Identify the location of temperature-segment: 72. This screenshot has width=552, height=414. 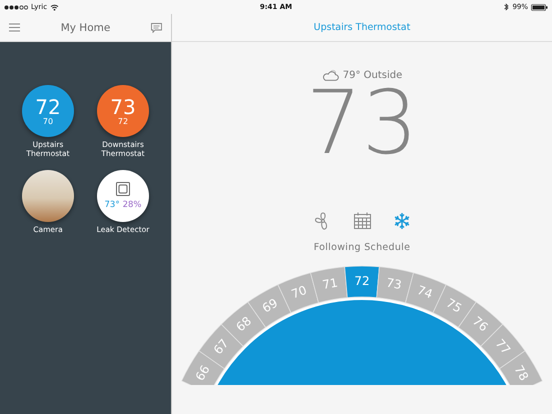
(362, 282).